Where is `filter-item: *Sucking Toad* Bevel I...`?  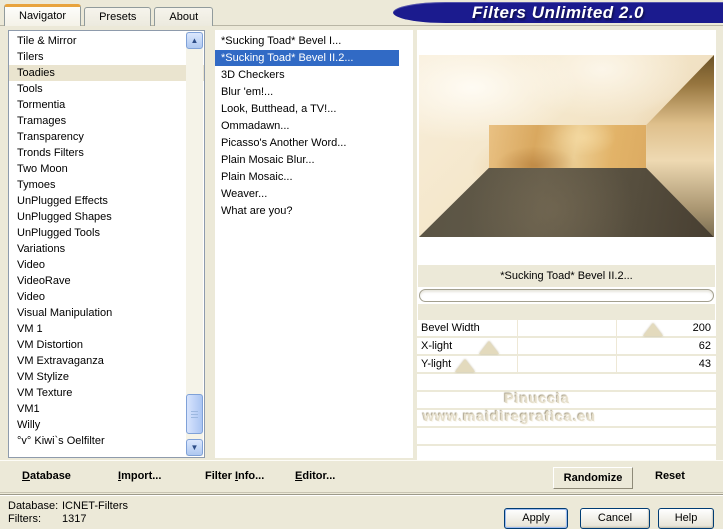 filter-item: *Sucking Toad* Bevel I... is located at coordinates (307, 41).